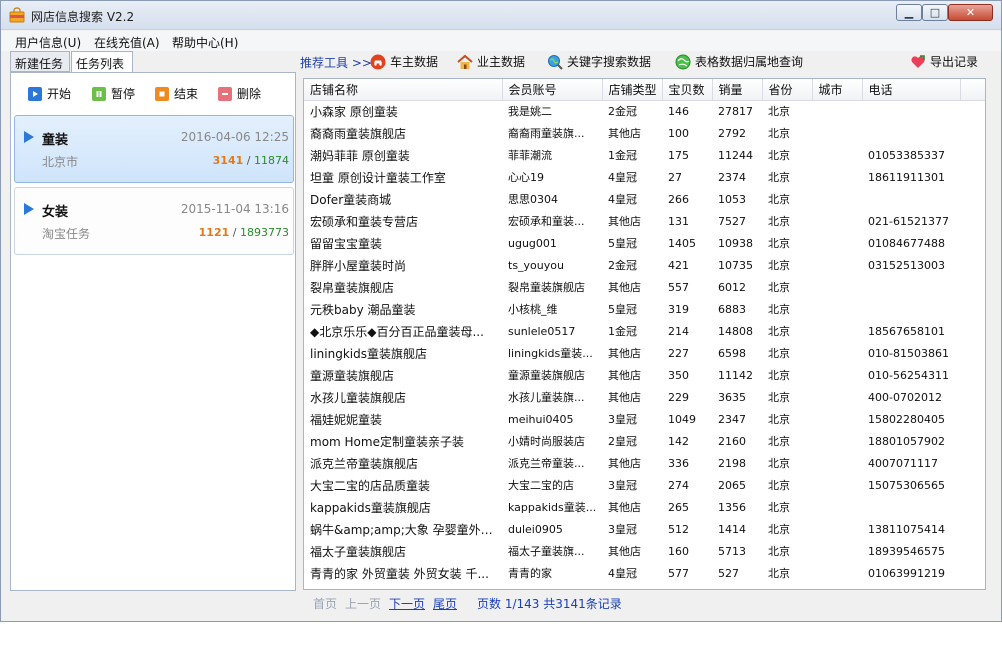  I want to click on cell-phone: 010-56254311, so click(908, 375).